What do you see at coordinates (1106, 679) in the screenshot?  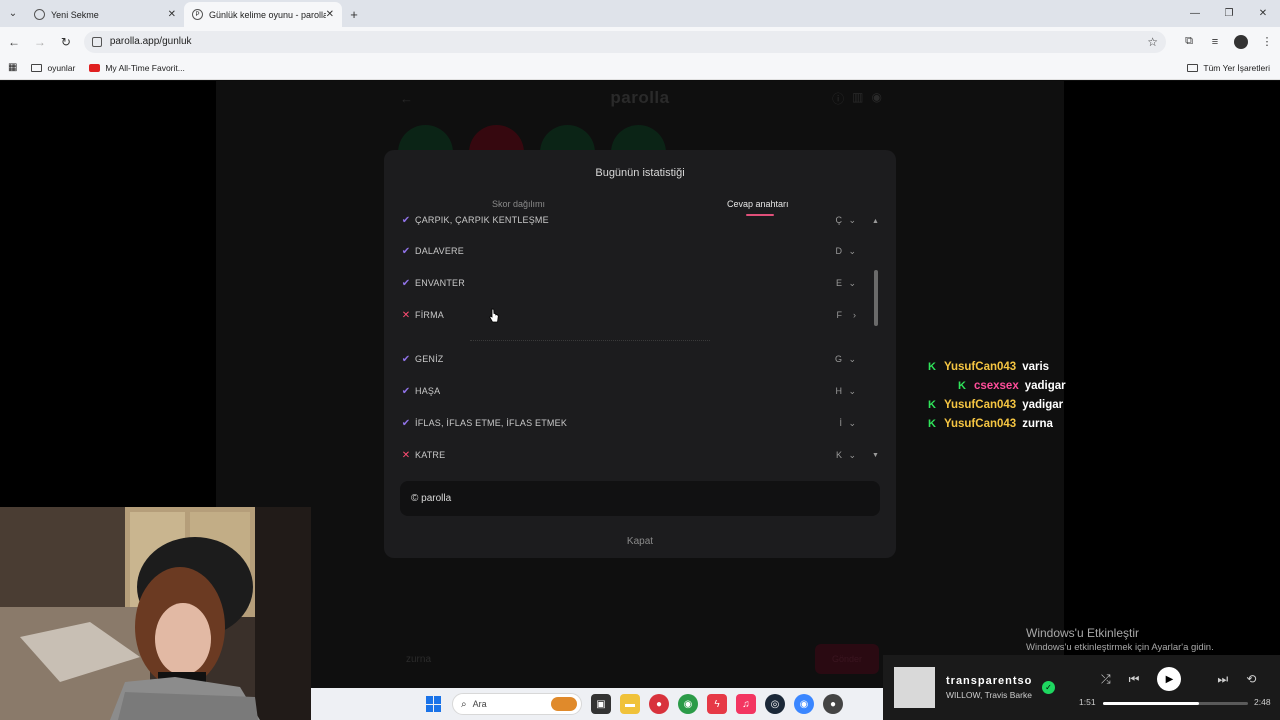 I see `shuffle-icon: ⤮` at bounding box center [1106, 679].